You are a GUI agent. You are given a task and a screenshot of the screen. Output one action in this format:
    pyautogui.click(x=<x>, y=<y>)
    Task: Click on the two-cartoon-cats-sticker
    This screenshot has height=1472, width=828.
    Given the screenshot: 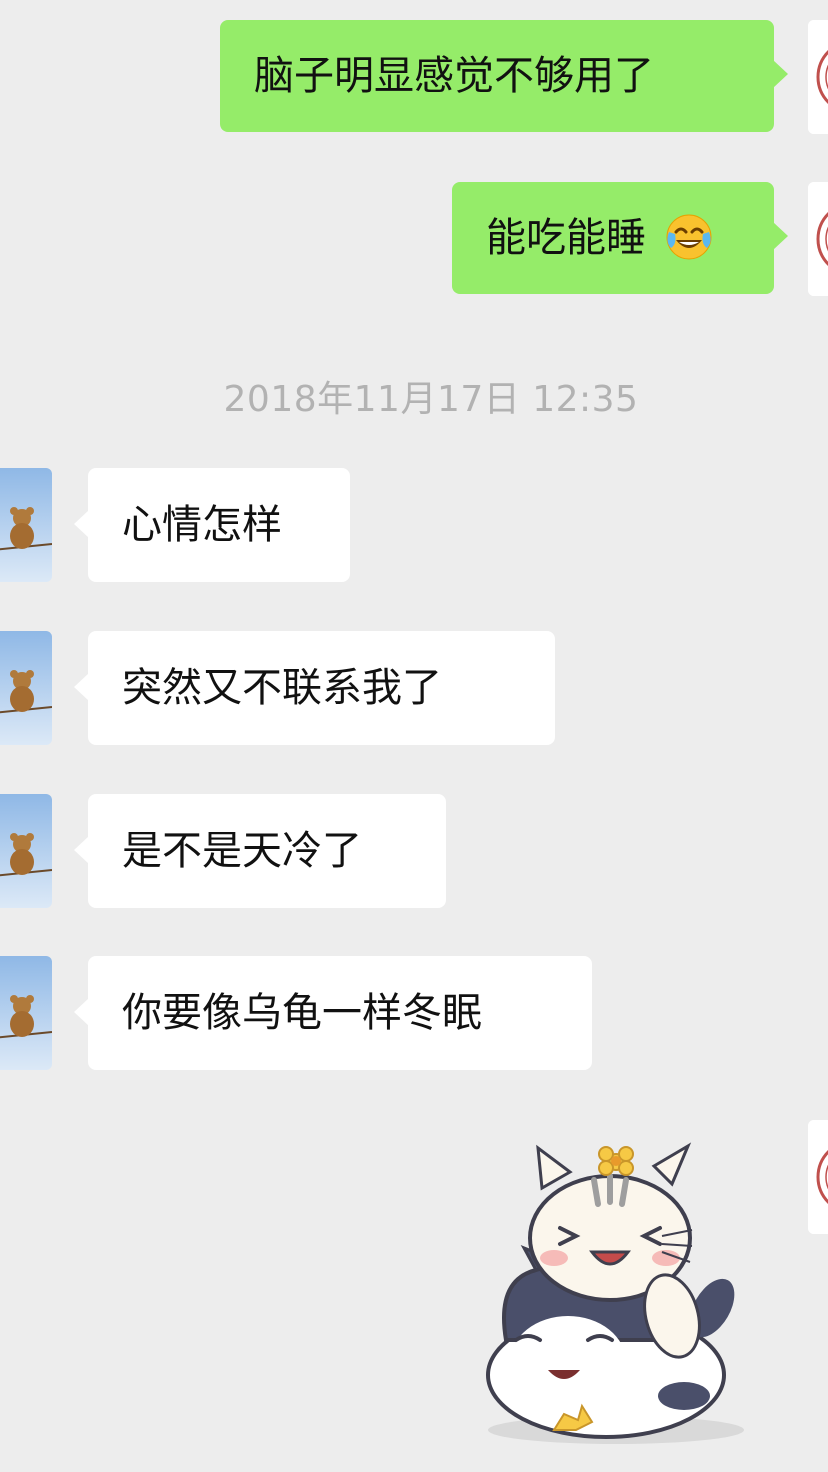 What is the action you would take?
    pyautogui.click(x=618, y=1295)
    